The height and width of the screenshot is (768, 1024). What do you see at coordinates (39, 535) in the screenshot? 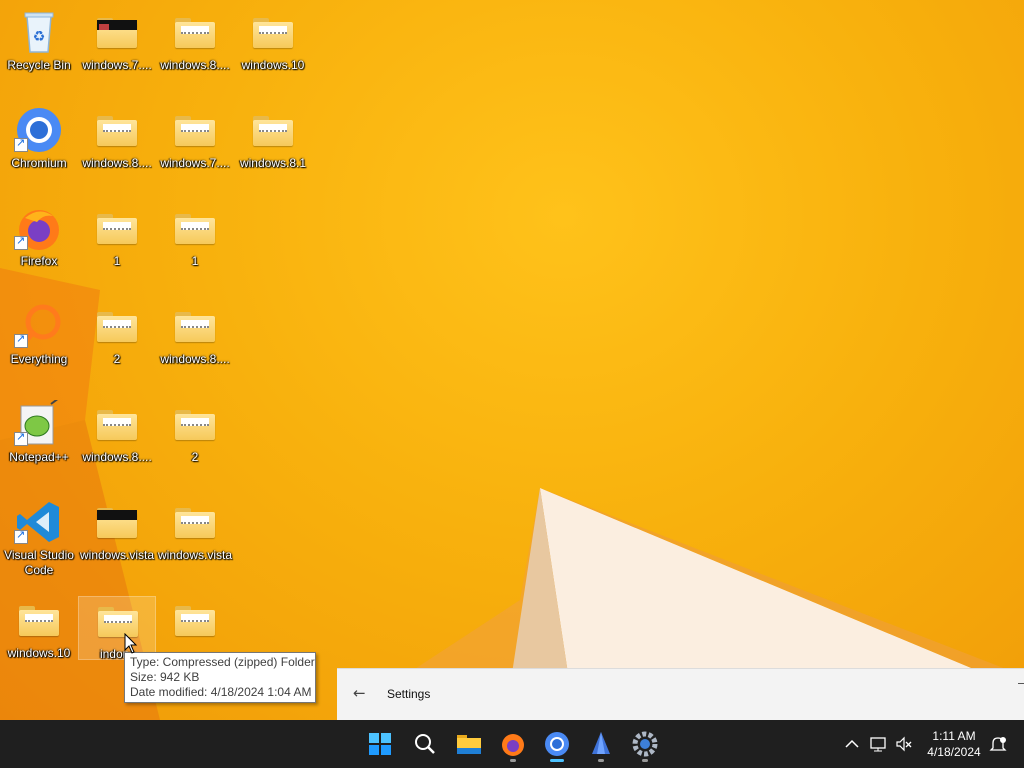
I see `desktop-icon-vscode: Visual Studio Code` at bounding box center [39, 535].